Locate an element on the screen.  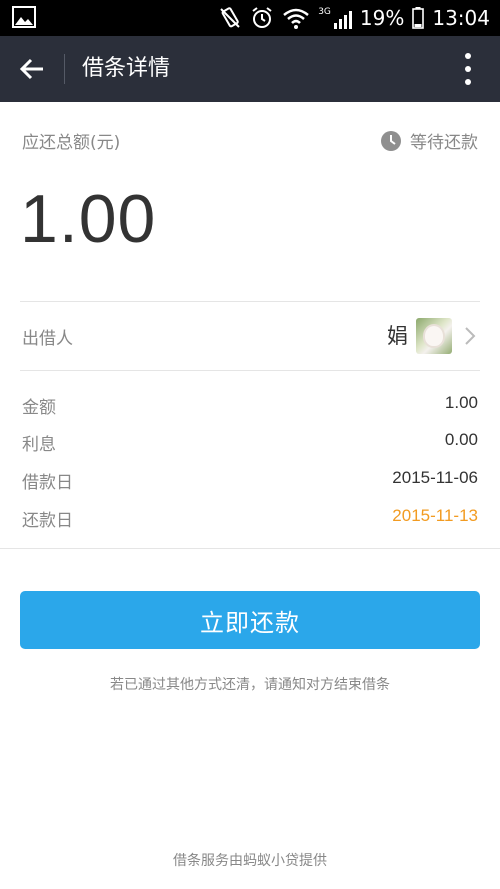
gallery-icon is located at coordinates (24, 17).